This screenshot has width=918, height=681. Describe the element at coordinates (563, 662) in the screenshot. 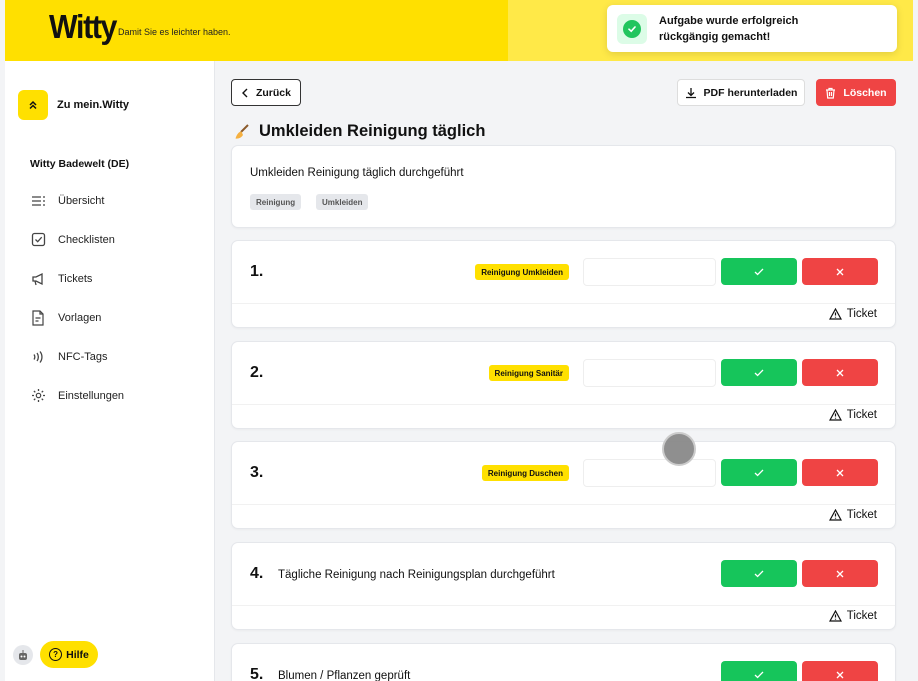

I see `task-card: 5. Blumen / Pflanzen geprüft` at that location.